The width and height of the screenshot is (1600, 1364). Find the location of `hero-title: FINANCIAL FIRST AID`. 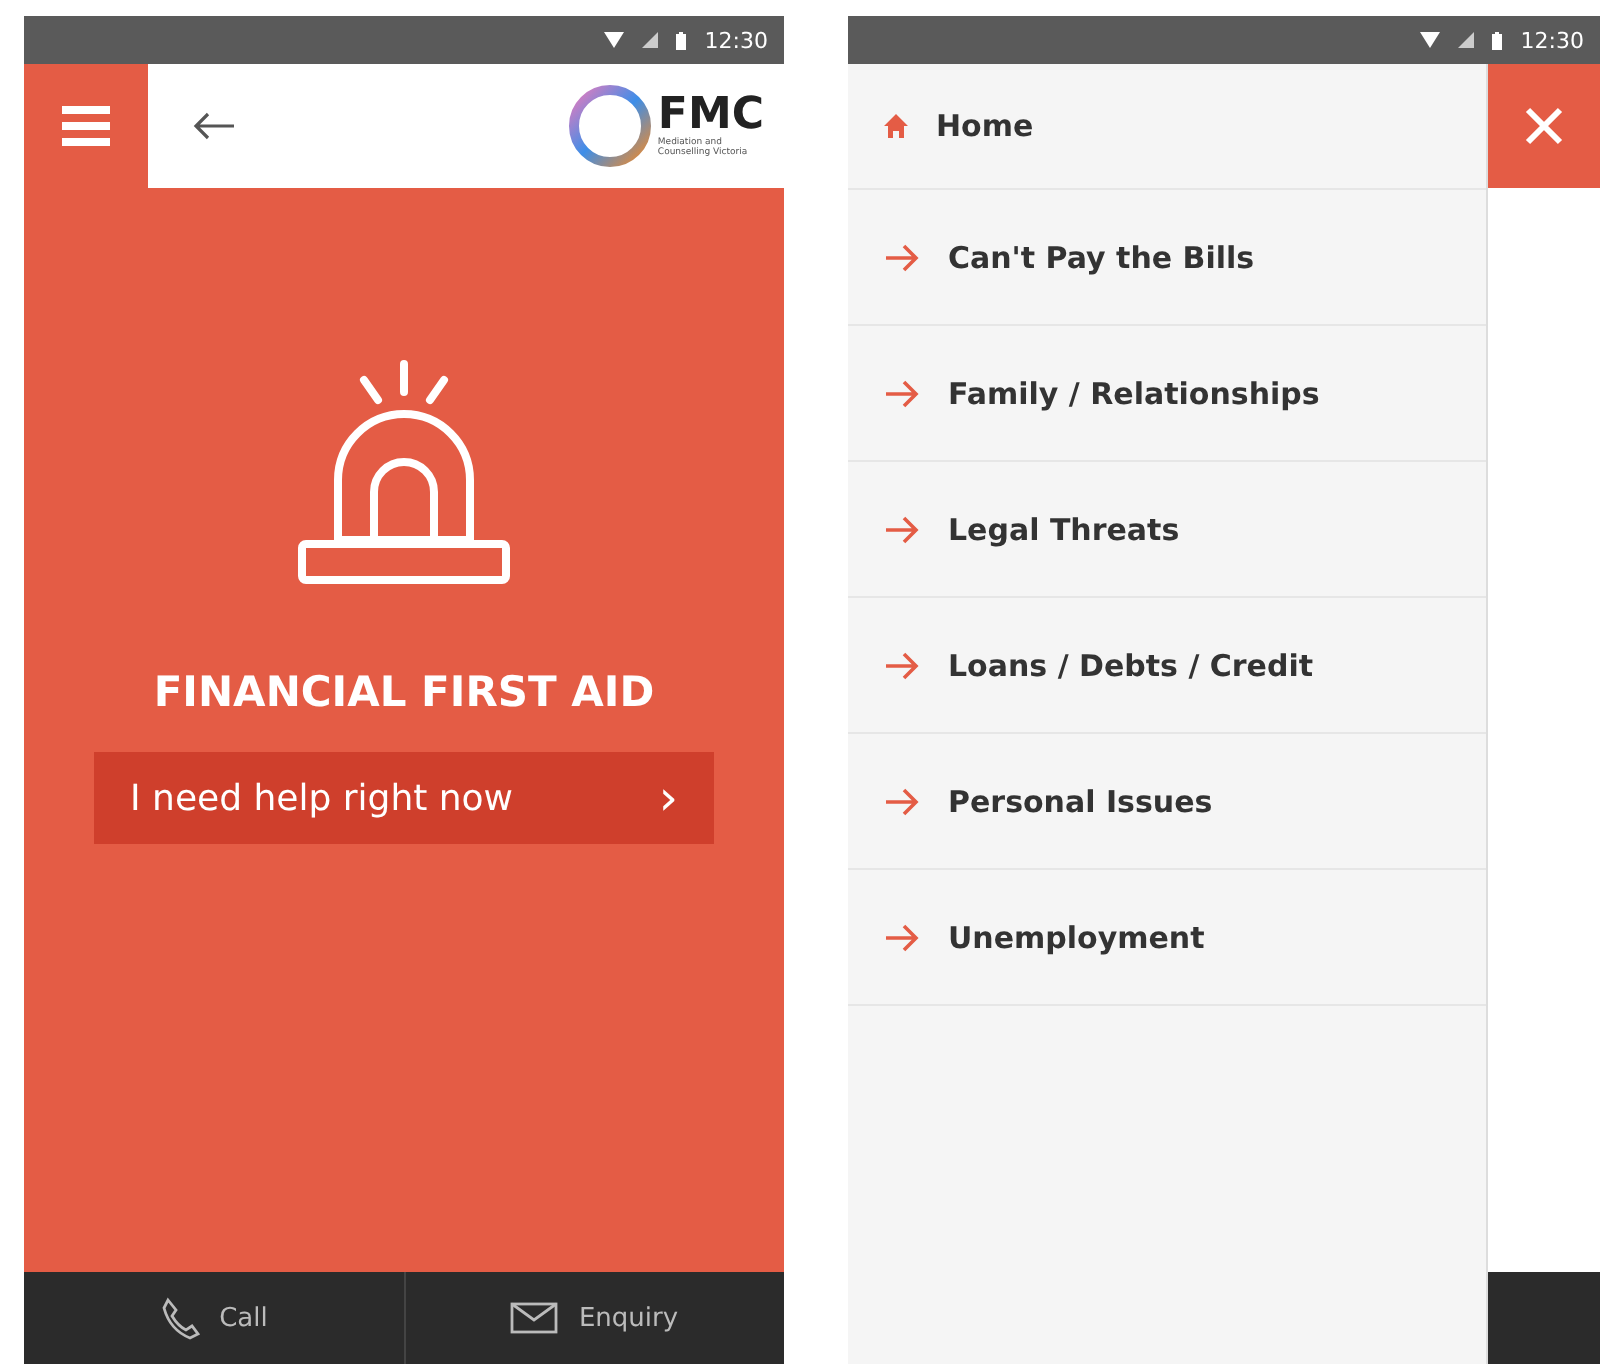

hero-title: FINANCIAL FIRST AID is located at coordinates (404, 692).